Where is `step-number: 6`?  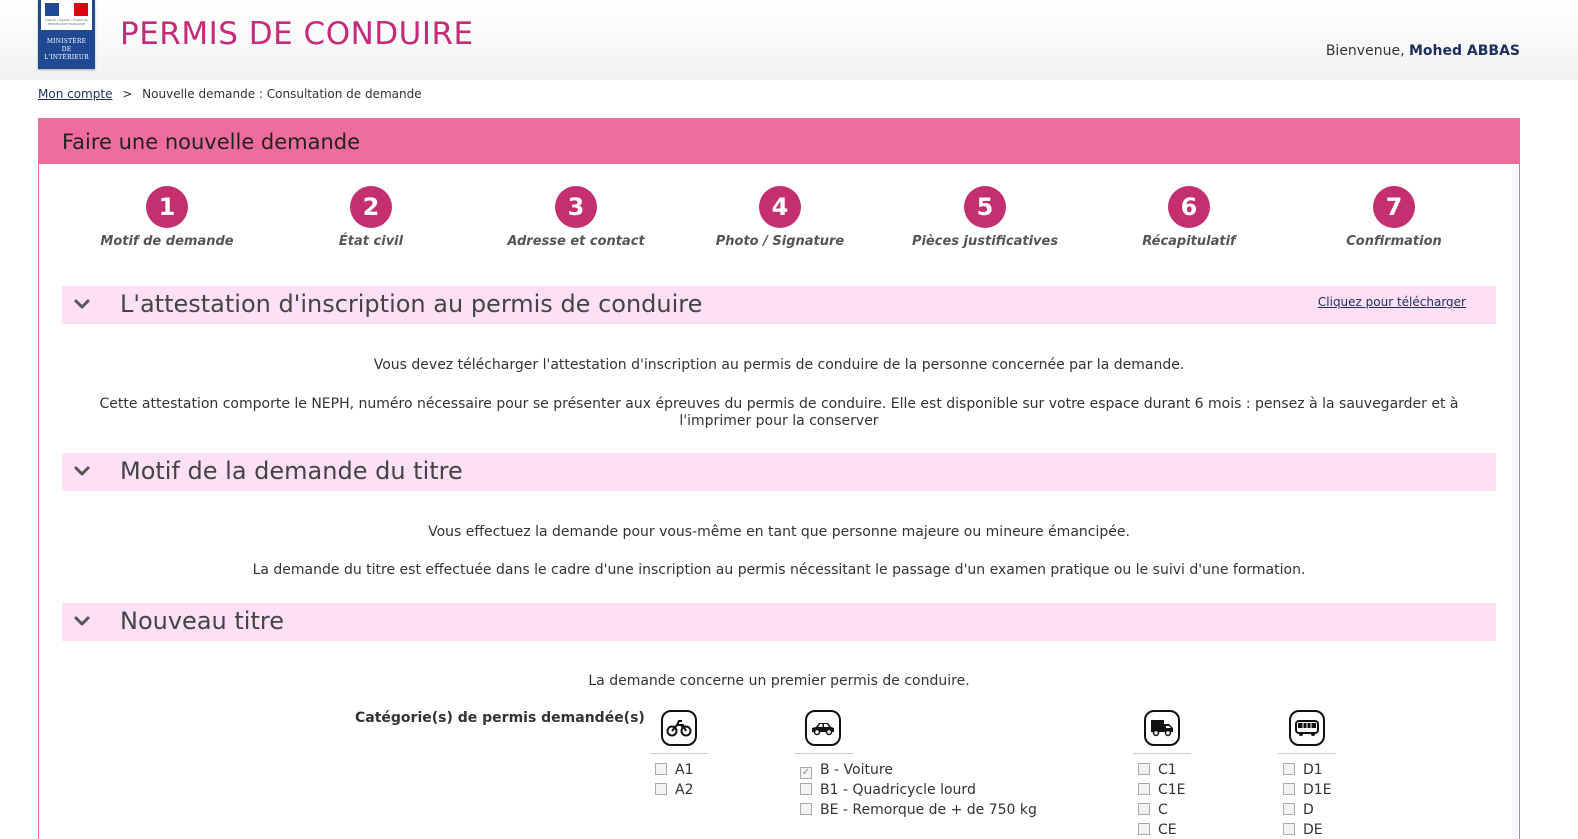
step-number: 6 is located at coordinates (1189, 207).